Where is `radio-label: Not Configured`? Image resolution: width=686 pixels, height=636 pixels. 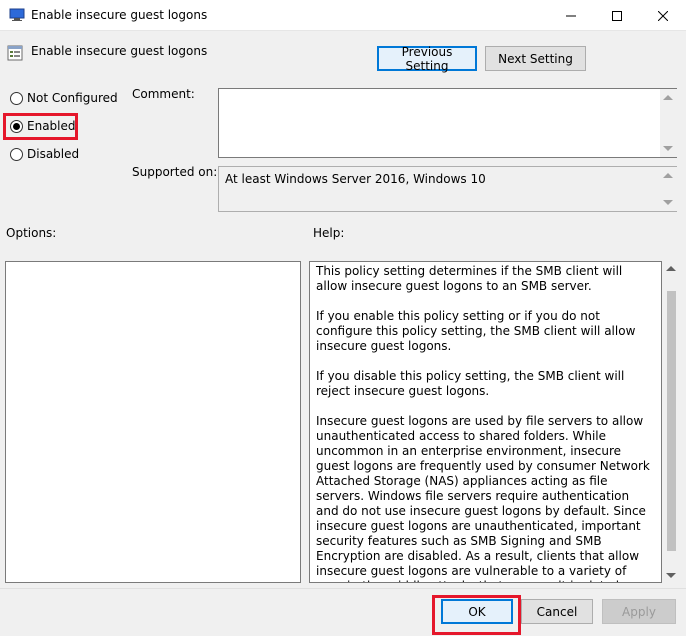 radio-label: Not Configured is located at coordinates (72, 98).